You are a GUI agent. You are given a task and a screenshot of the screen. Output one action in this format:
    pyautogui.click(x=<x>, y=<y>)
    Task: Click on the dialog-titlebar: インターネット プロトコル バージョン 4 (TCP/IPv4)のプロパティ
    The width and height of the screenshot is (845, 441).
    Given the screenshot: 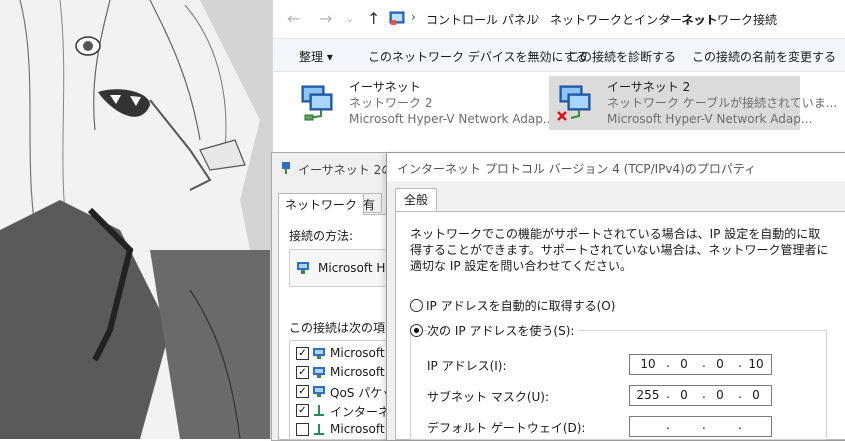 What is the action you would take?
    pyautogui.click(x=616, y=167)
    